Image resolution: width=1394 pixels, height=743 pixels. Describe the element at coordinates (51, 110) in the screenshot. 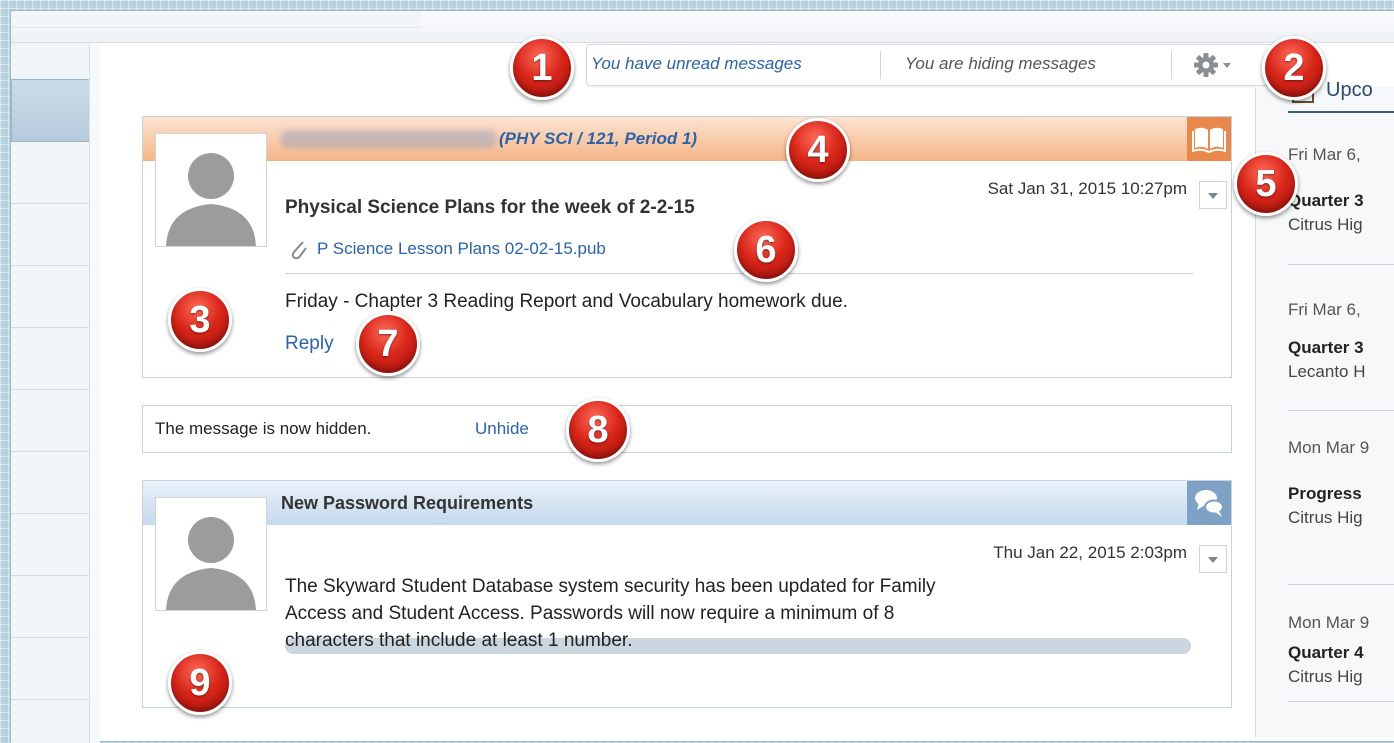

I see `nav-item-active` at that location.